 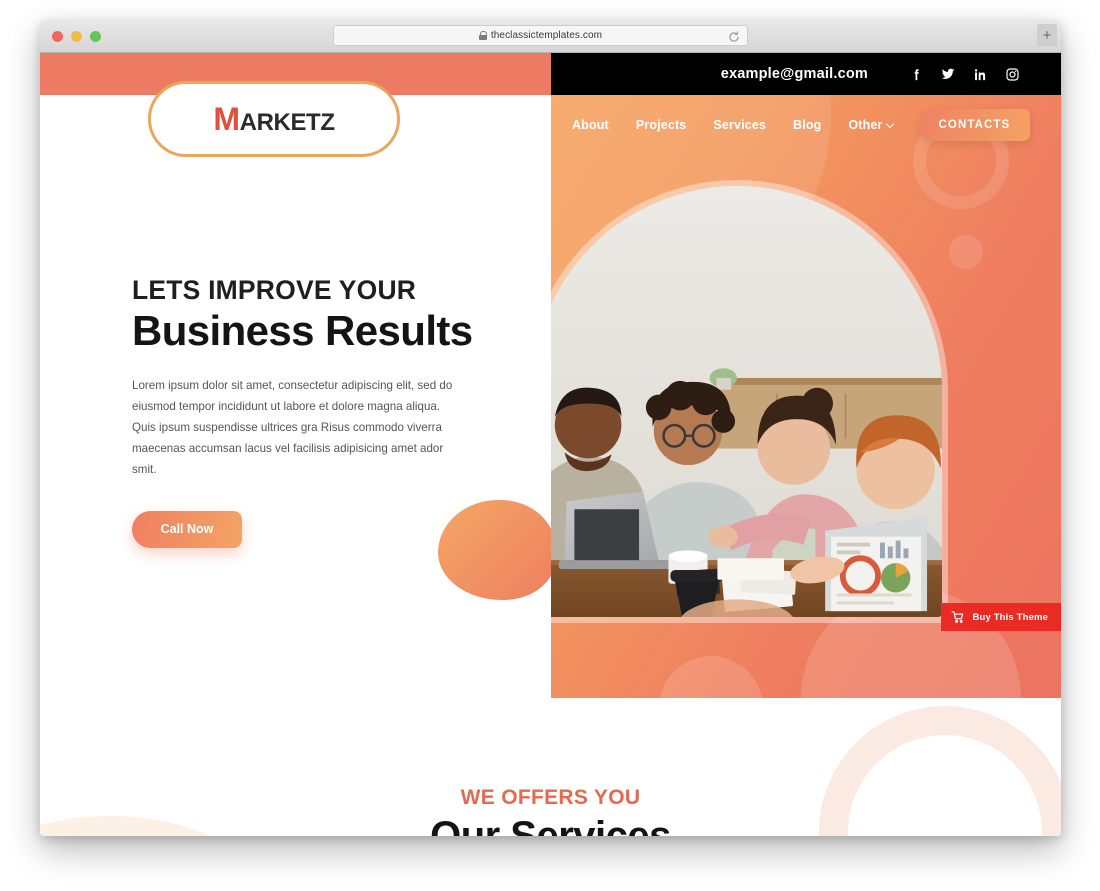 I want to click on topbar-contact-block: example@gmail.com, so click(x=806, y=74).